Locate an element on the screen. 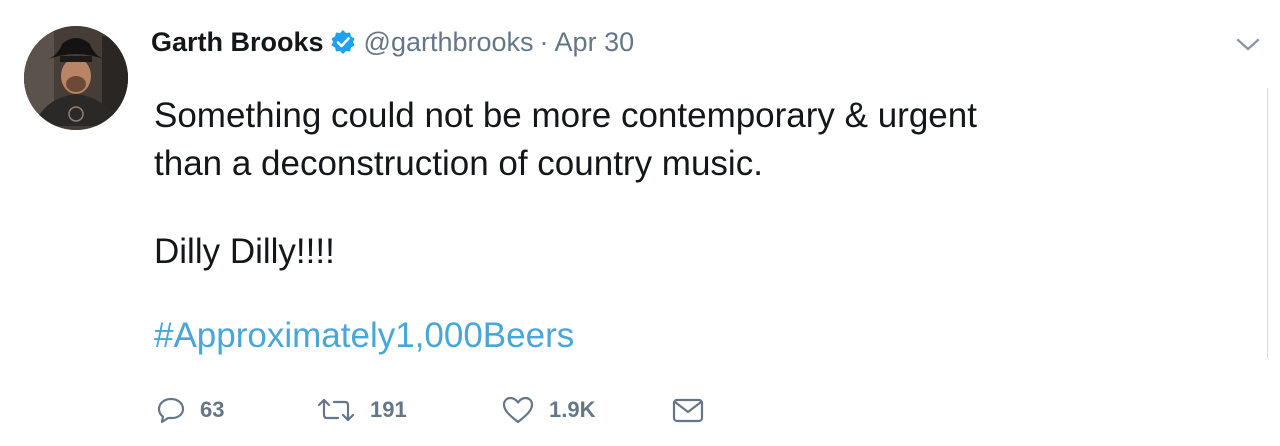 The image size is (1280, 446). tweet-header: Garth Brooks @garthbrooks · Apr 30 is located at coordinates (392, 42).